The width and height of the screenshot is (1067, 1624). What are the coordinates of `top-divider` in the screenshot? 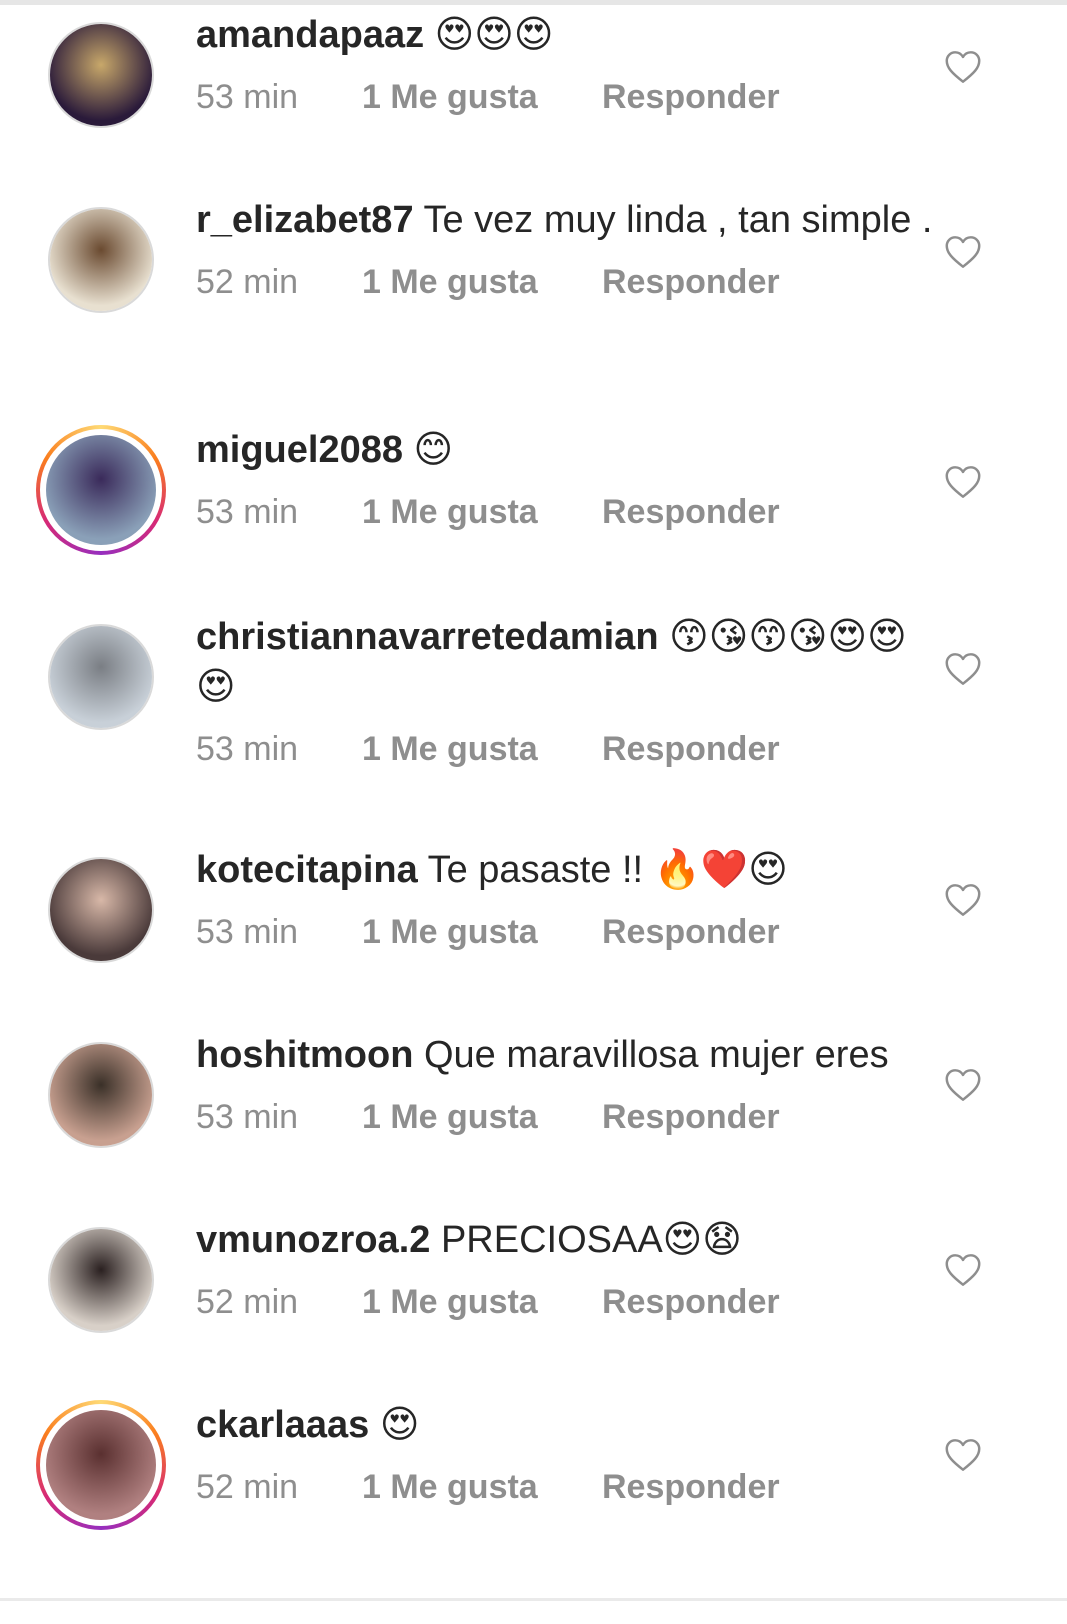 It's located at (533, 2).